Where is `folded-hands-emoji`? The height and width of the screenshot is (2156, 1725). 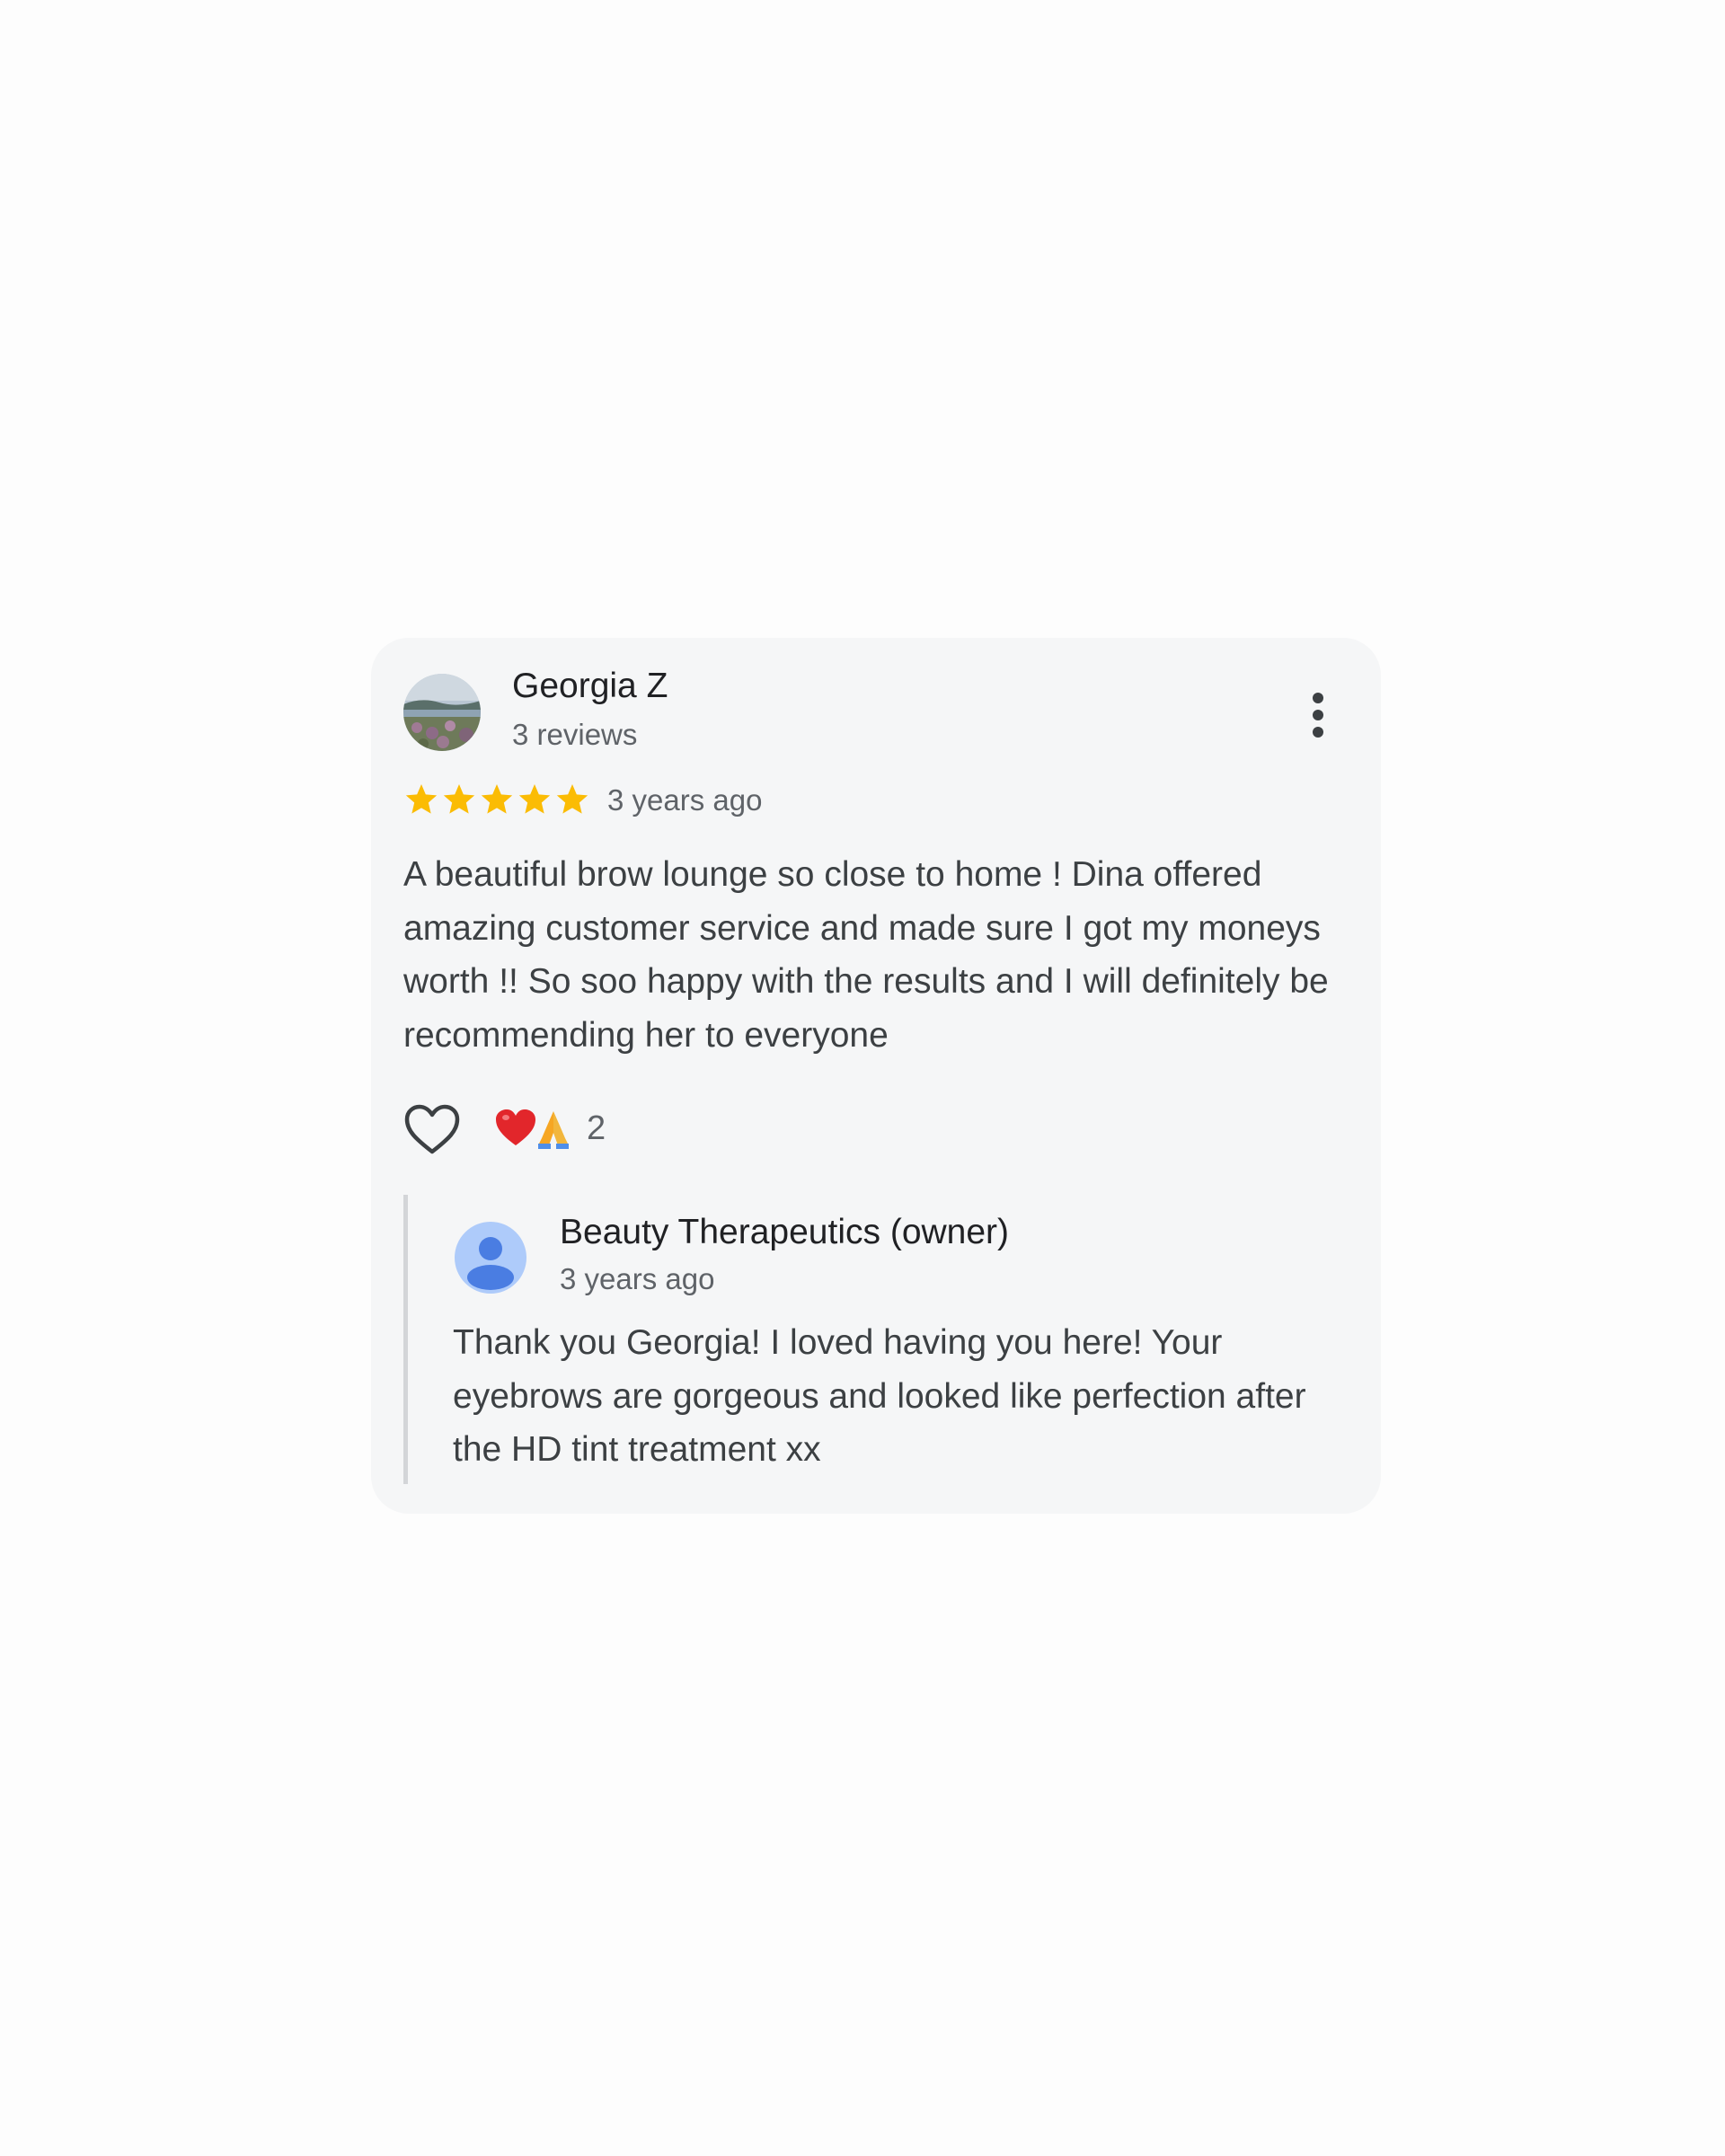 folded-hands-emoji is located at coordinates (553, 1128).